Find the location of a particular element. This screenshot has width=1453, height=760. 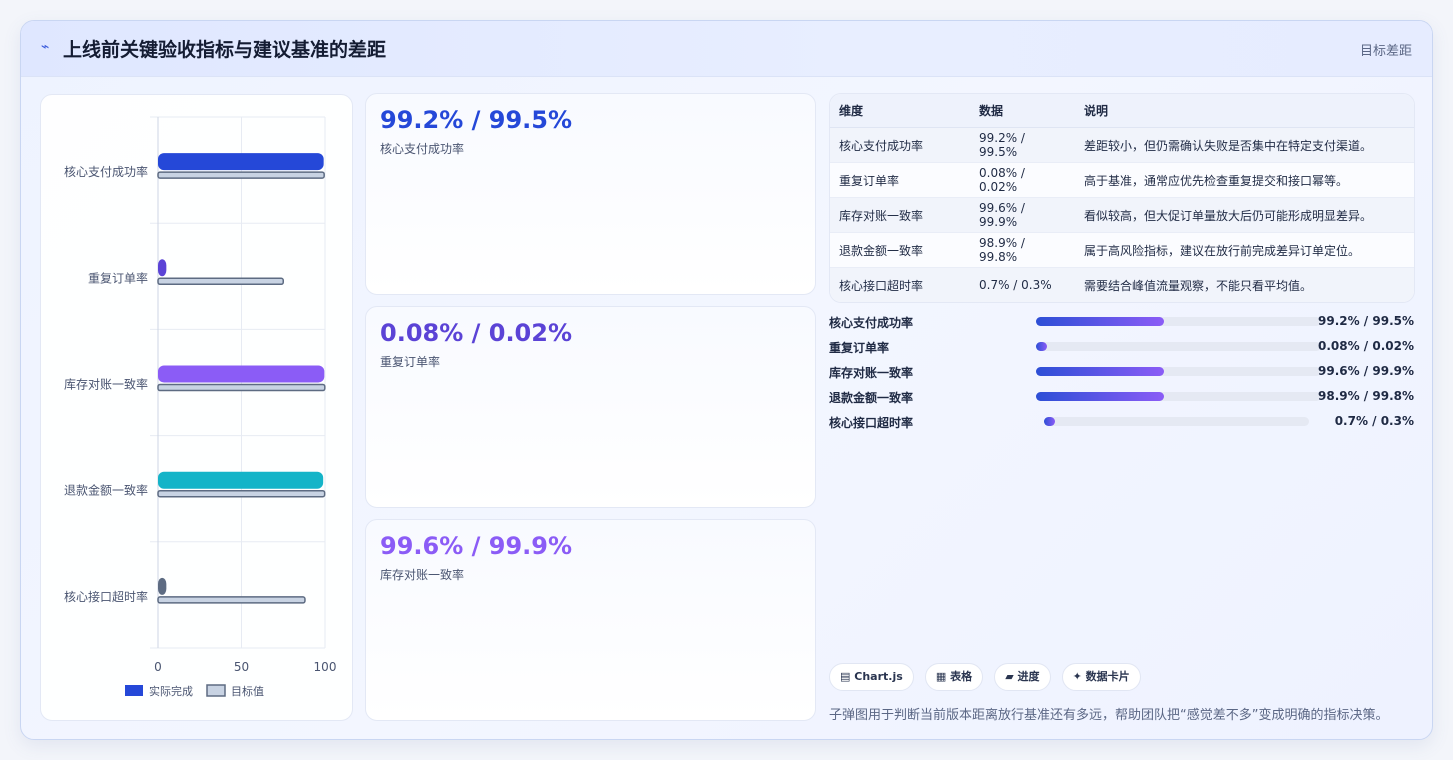

progress-label: 库存对账一致率 is located at coordinates (871, 373).